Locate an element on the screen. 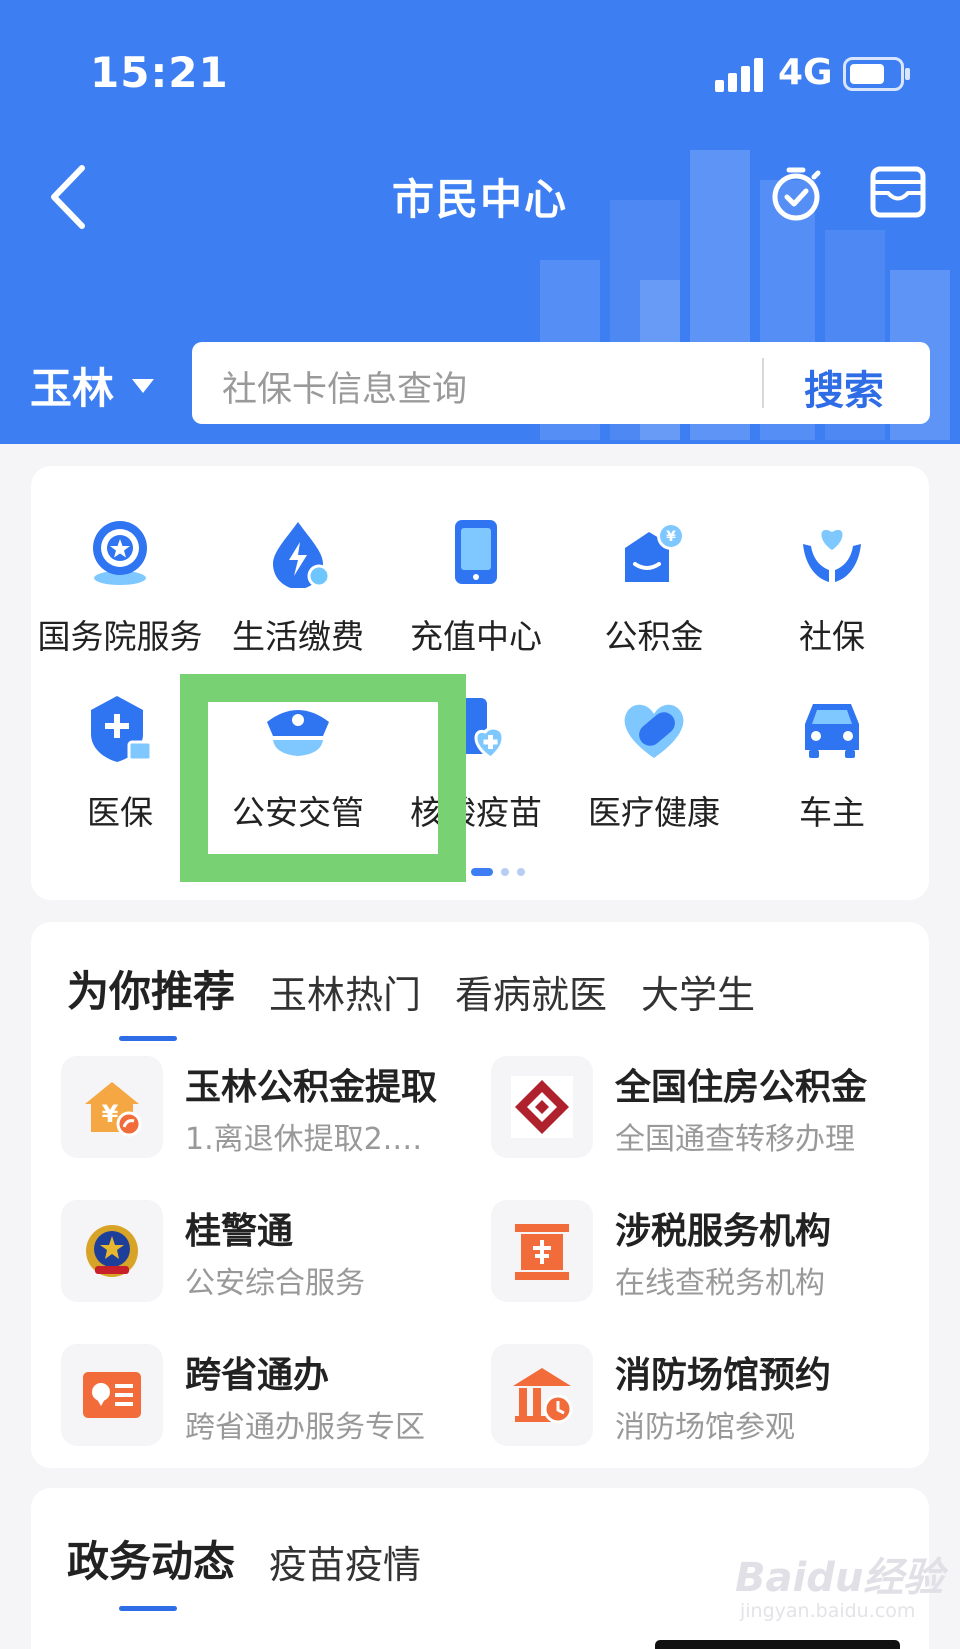 Image resolution: width=960 pixels, height=1649 pixels. stopwatch-icon is located at coordinates (796, 194).